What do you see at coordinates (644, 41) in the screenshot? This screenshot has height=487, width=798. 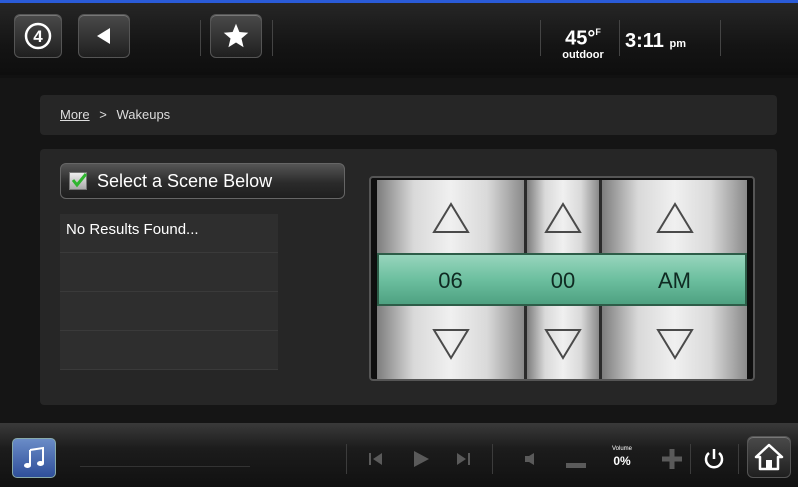 I see `clock-time: 3:11` at bounding box center [644, 41].